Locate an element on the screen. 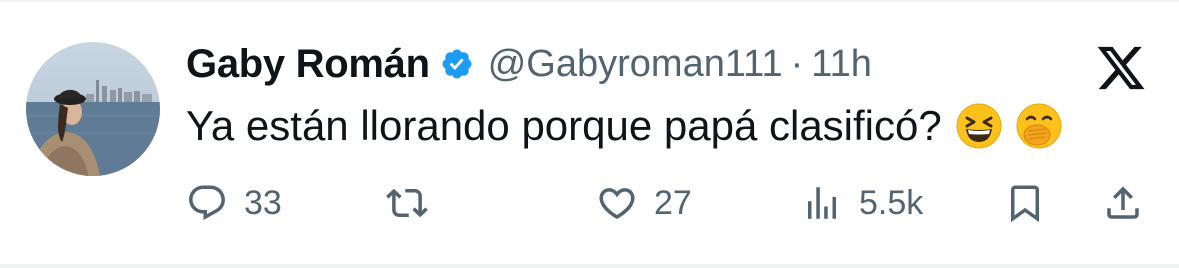 Image resolution: width=1179 pixels, height=268 pixels. retweet-button is located at coordinates (407, 203).